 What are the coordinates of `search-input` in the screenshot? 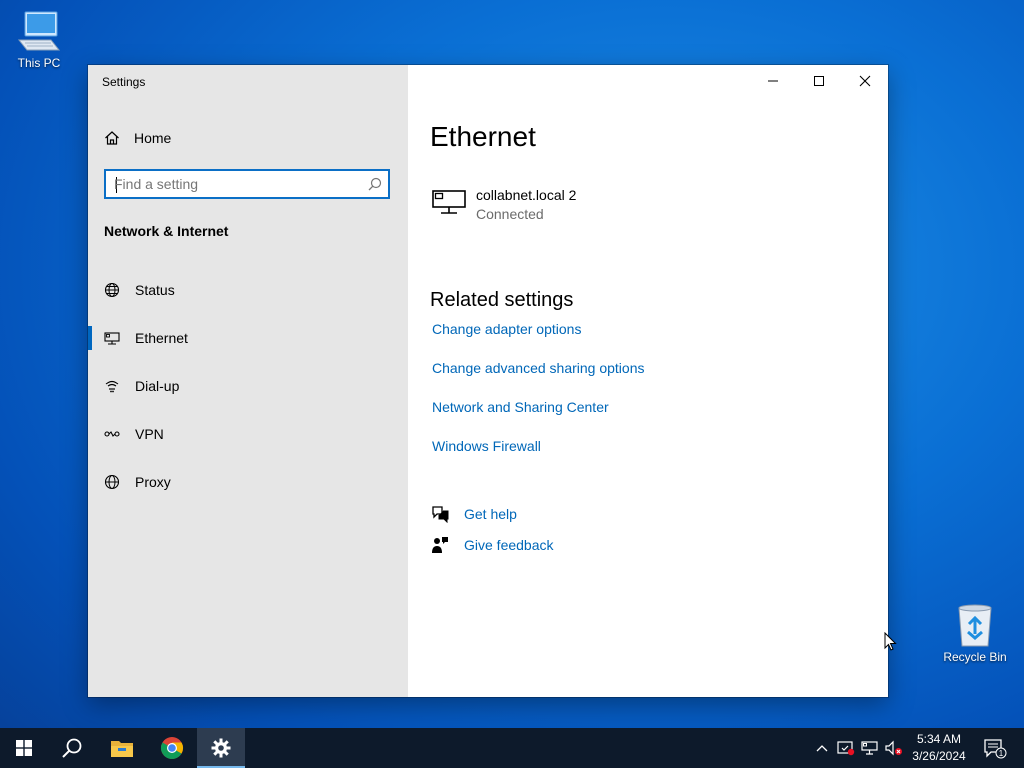 It's located at (234, 184).